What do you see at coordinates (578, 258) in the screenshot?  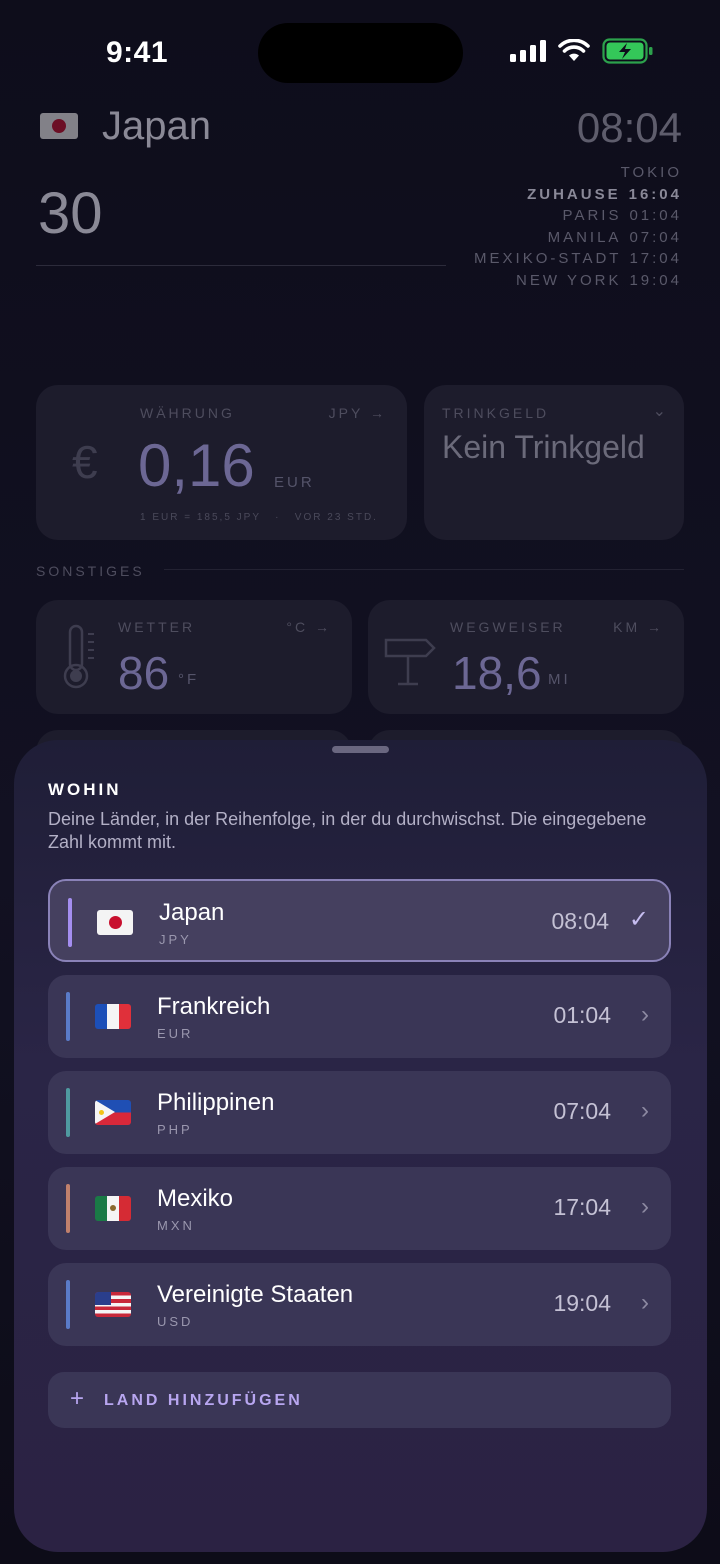 I see `zone-row: MEXIKO-STADT 17:04` at bounding box center [578, 258].